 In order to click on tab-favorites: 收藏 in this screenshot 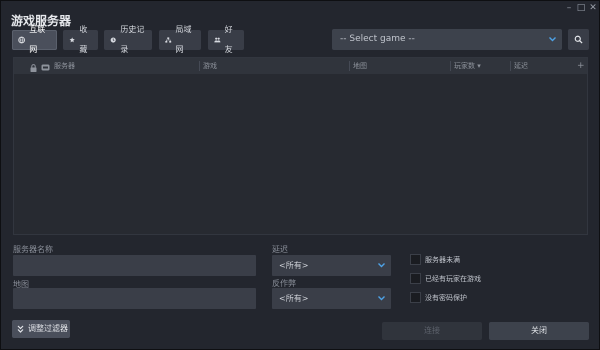, I will do `click(80, 39)`.